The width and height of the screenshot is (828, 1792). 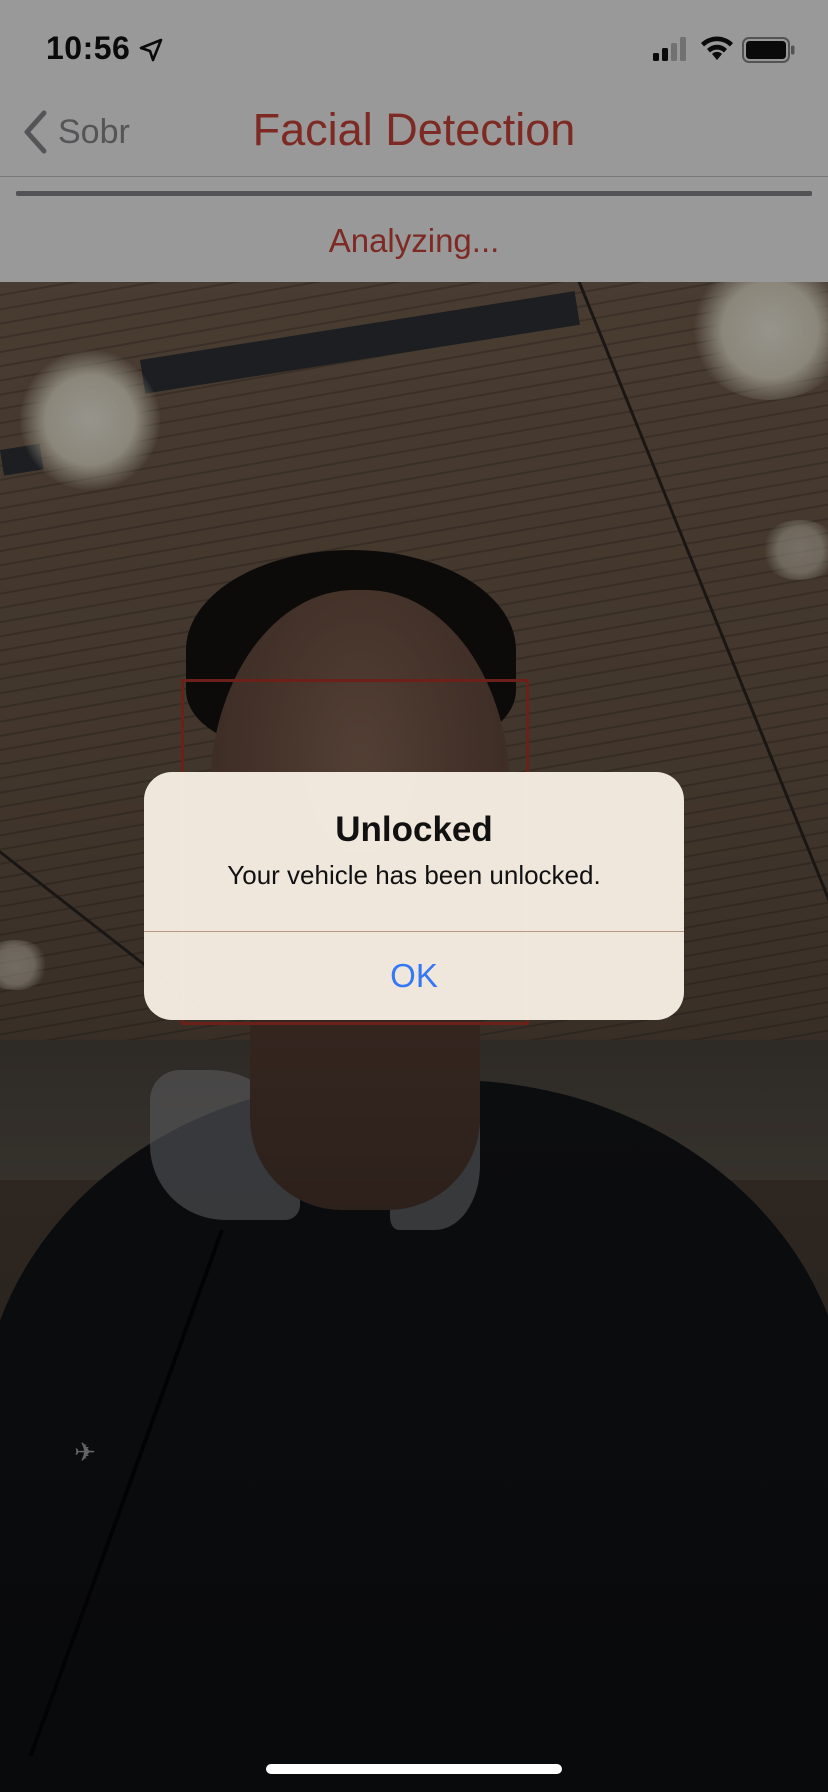 I want to click on home-indicator, so click(x=414, y=1769).